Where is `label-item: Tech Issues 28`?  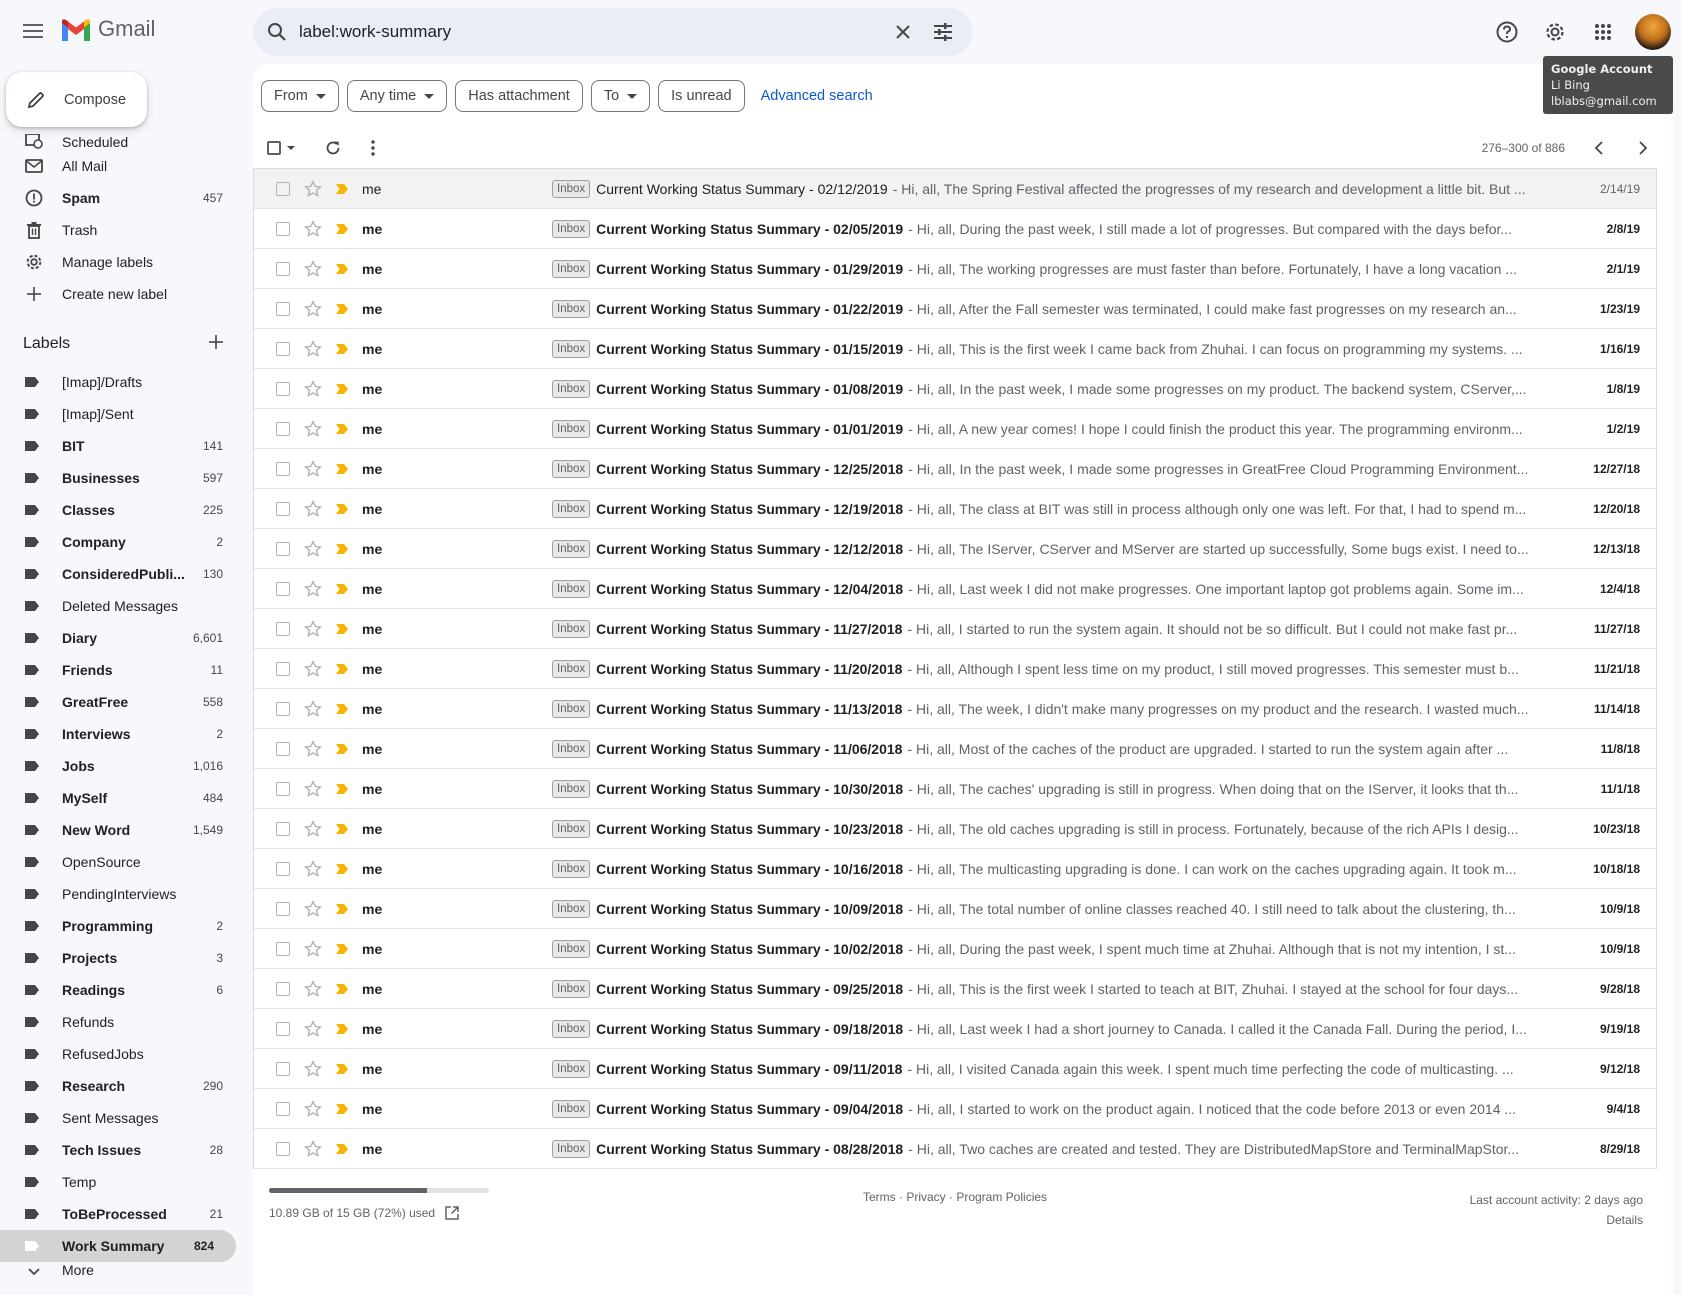
label-item: Tech Issues 28 is located at coordinates (122, 1150).